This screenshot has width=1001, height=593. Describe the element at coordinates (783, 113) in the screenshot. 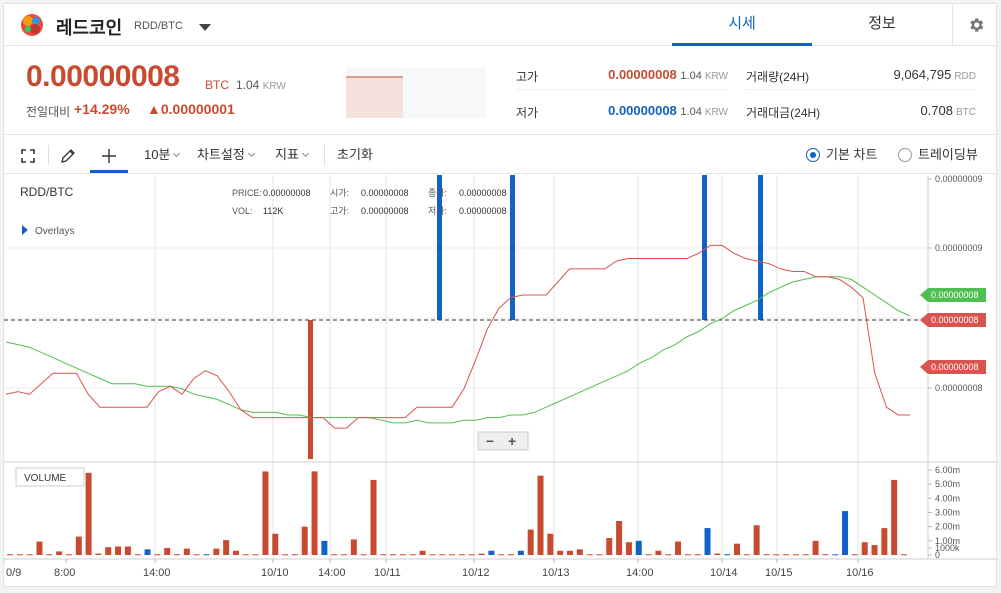

I see `stat-amount-label: 거래대금(24H)` at that location.